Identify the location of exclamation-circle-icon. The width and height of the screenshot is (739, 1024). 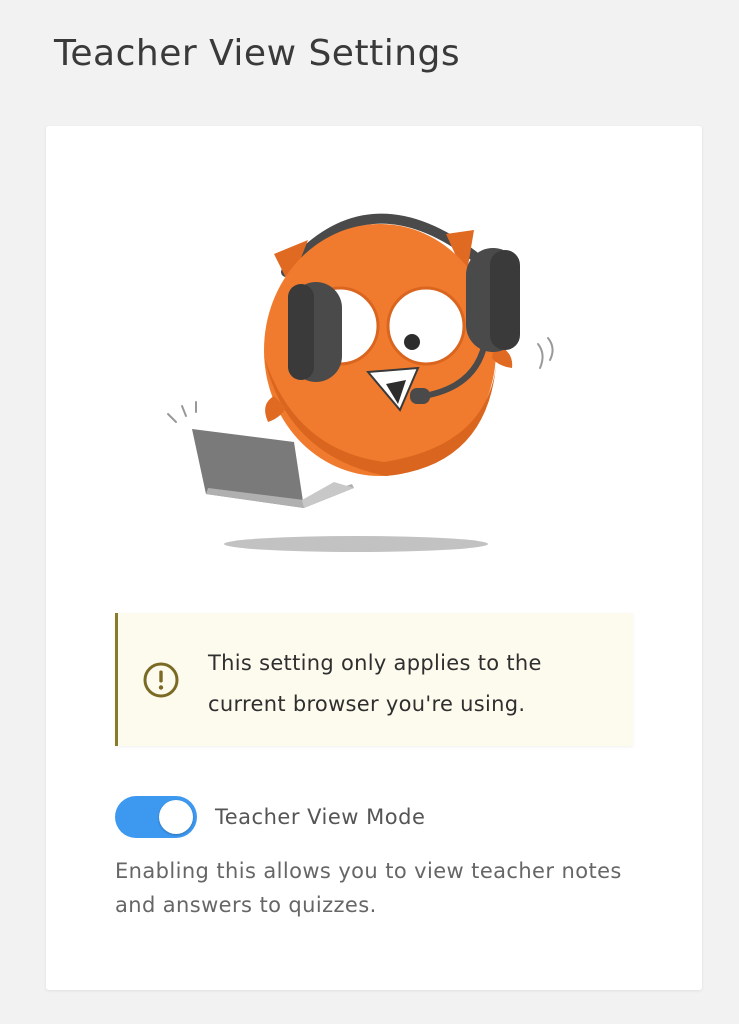
(161, 680).